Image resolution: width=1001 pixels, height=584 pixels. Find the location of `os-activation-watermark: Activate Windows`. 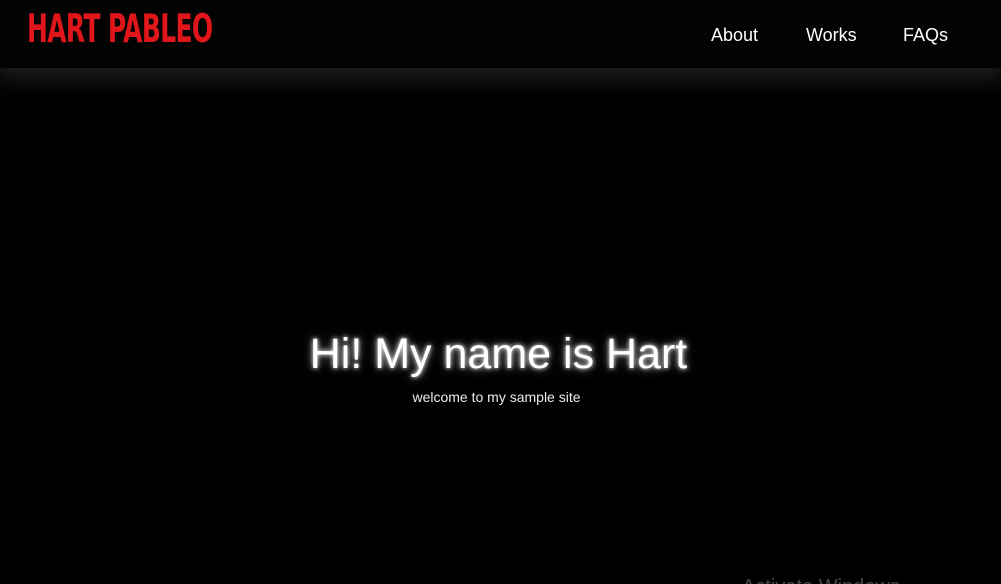

os-activation-watermark: Activate Windows is located at coordinates (821, 579).